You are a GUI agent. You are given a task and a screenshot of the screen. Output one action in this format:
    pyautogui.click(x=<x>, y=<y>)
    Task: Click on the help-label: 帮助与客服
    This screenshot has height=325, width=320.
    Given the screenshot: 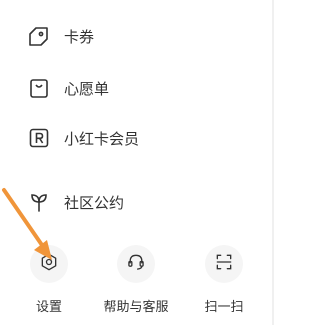 What is the action you would take?
    pyautogui.click(x=136, y=307)
    